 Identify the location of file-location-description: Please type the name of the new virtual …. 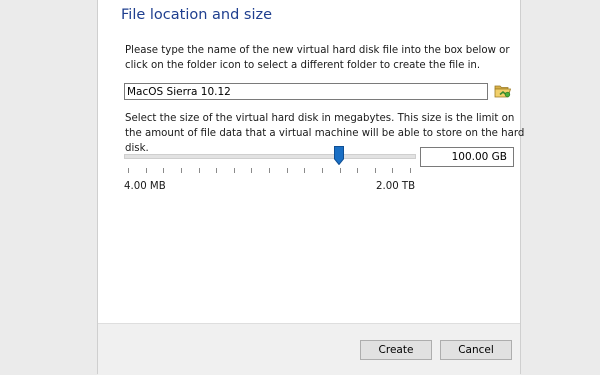
(317, 58).